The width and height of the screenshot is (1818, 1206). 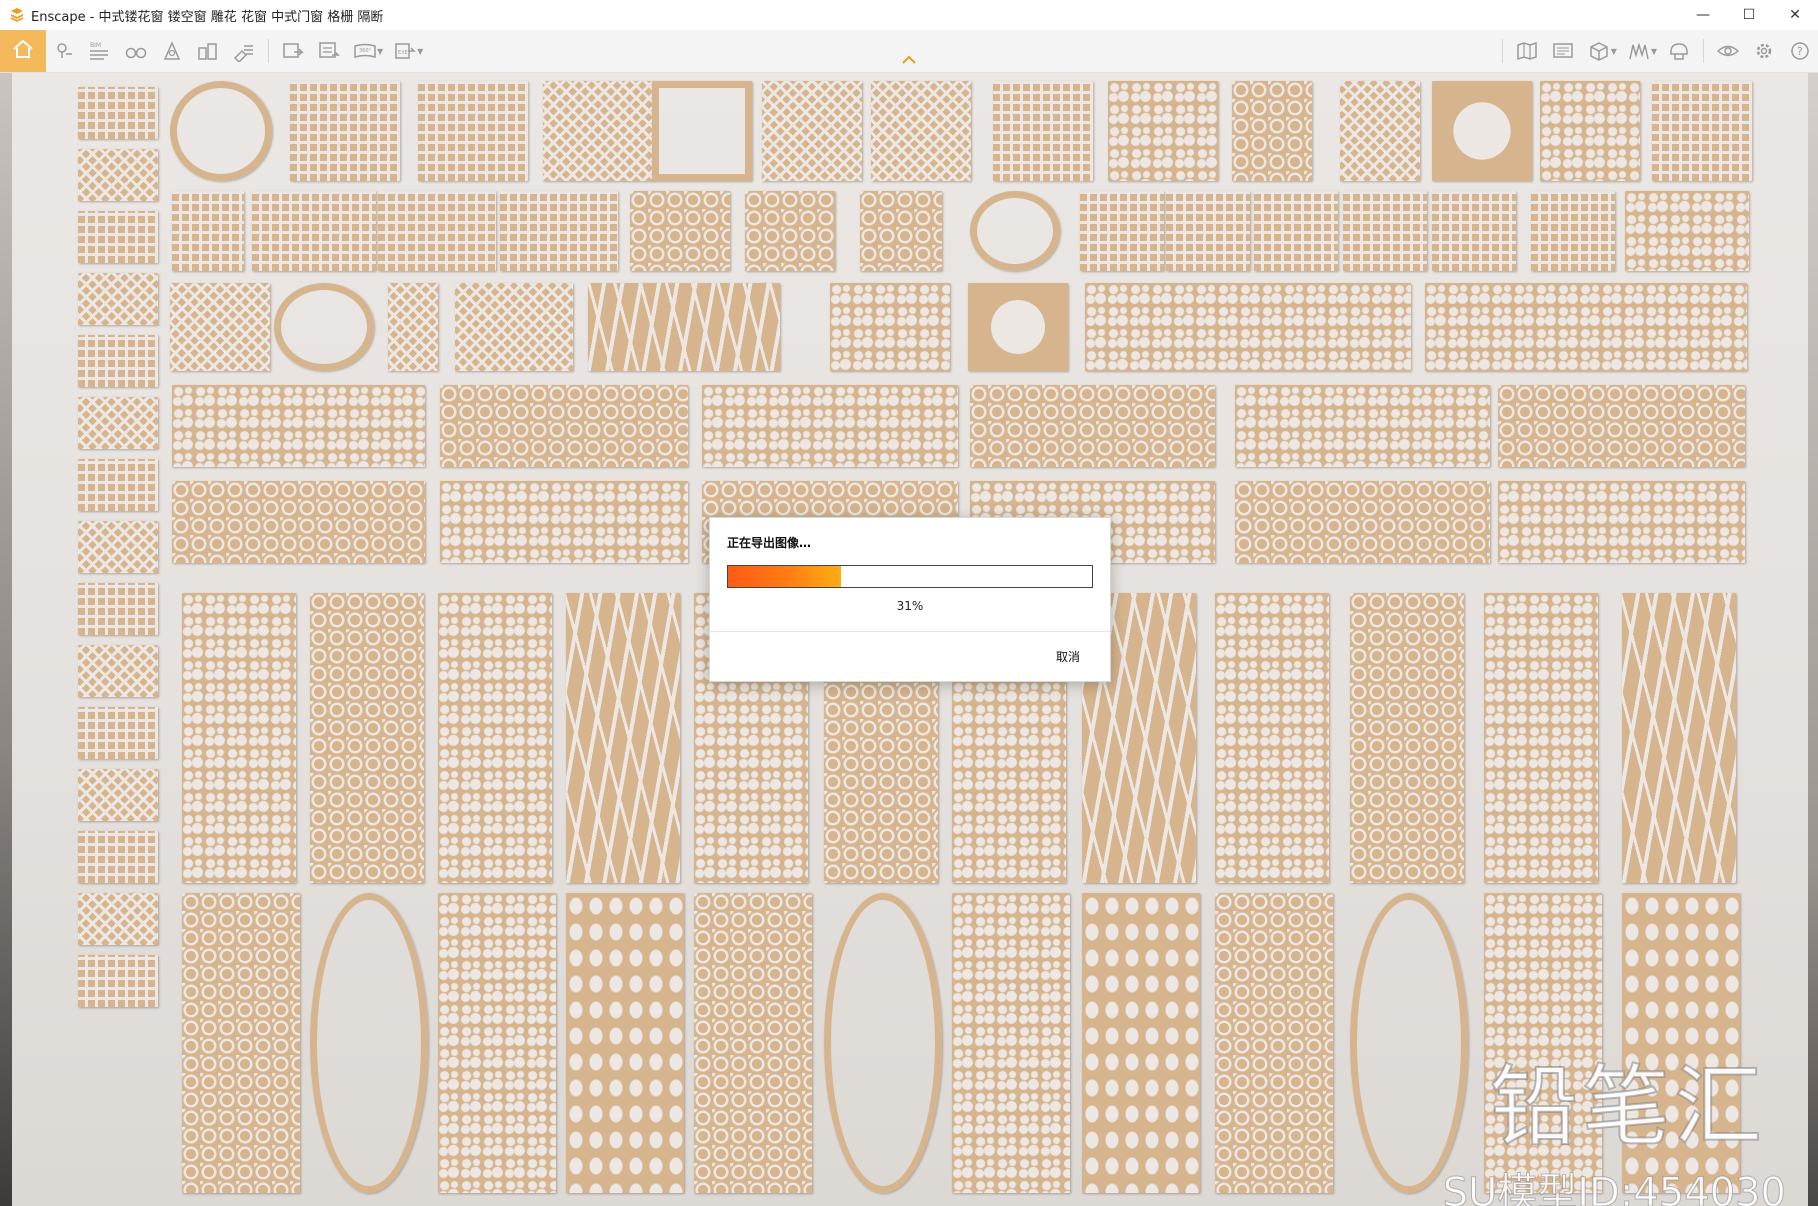 What do you see at coordinates (1795, 15) in the screenshot?
I see `close-button: ✕` at bounding box center [1795, 15].